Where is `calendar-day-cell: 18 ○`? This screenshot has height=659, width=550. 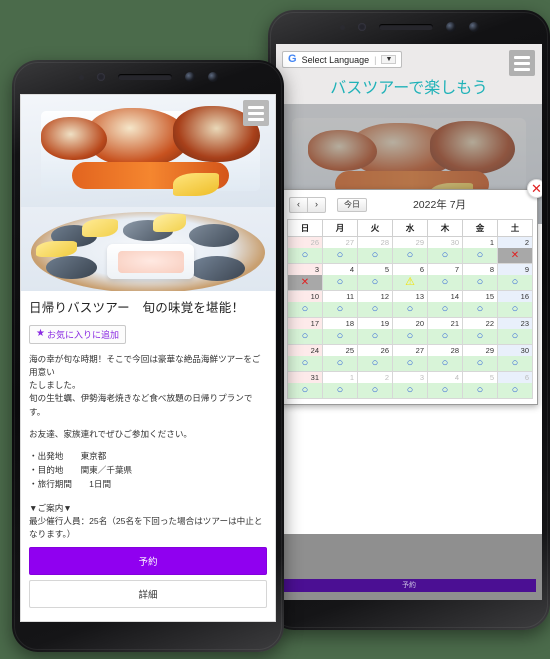 calendar-day-cell: 18 ○ is located at coordinates (340, 330).